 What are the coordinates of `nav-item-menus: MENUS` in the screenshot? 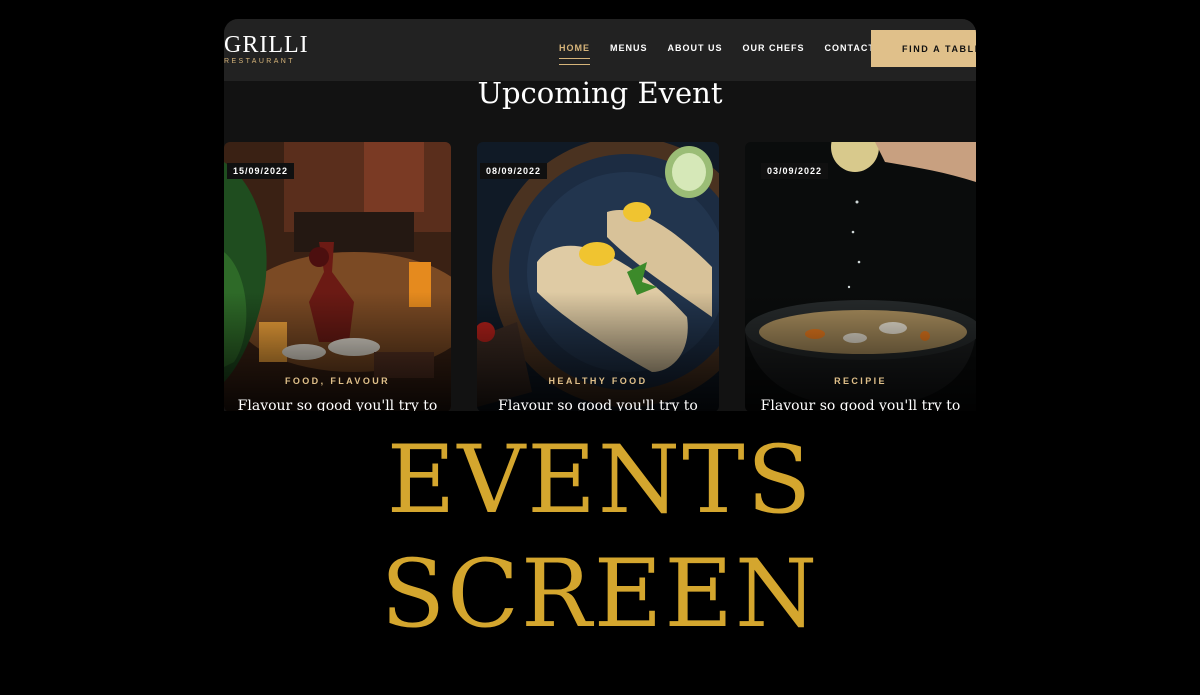 It's located at (629, 48).